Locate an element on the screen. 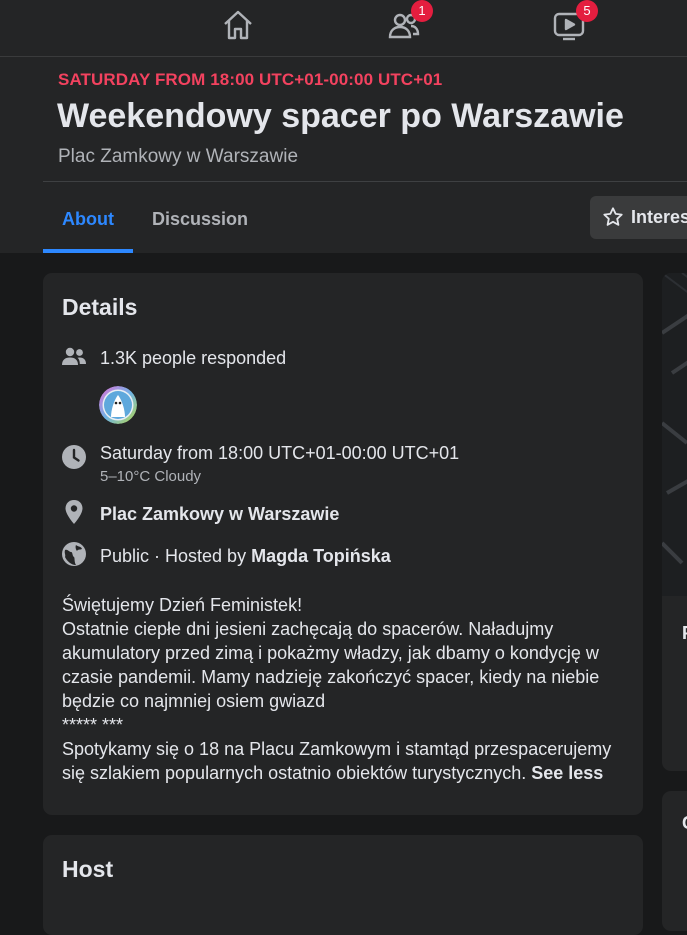 The height and width of the screenshot is (935, 687). event-title: Weekendowy spacer po Warszawie is located at coordinates (340, 116).